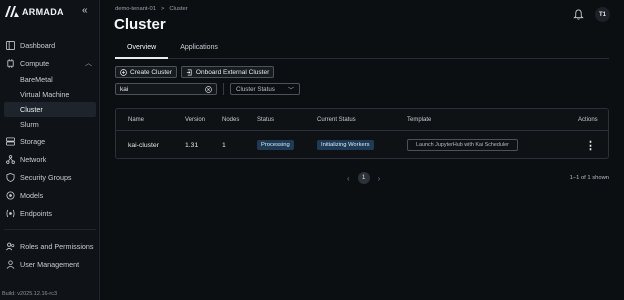  Describe the element at coordinates (50, 141) in the screenshot. I see `sidebar-item-storage: Storage` at that location.